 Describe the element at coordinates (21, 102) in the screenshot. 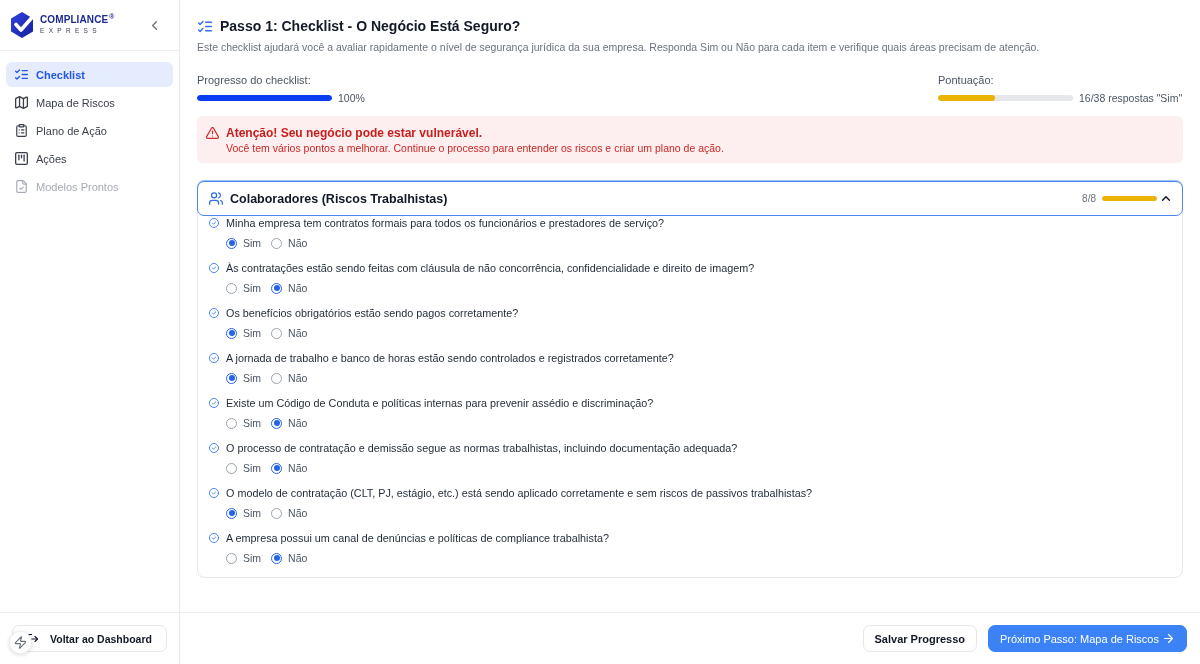

I see `map-icon` at that location.